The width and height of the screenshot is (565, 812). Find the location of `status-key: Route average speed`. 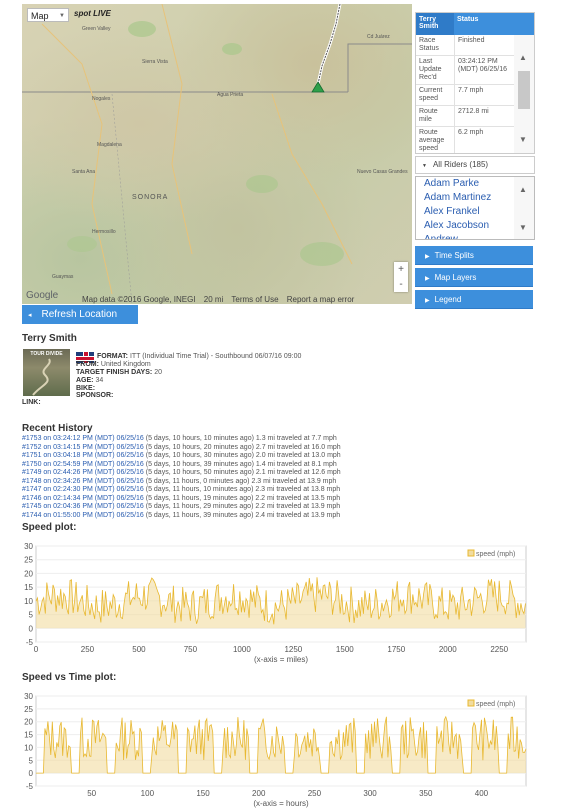

status-key: Route average speed is located at coordinates (432, 140).